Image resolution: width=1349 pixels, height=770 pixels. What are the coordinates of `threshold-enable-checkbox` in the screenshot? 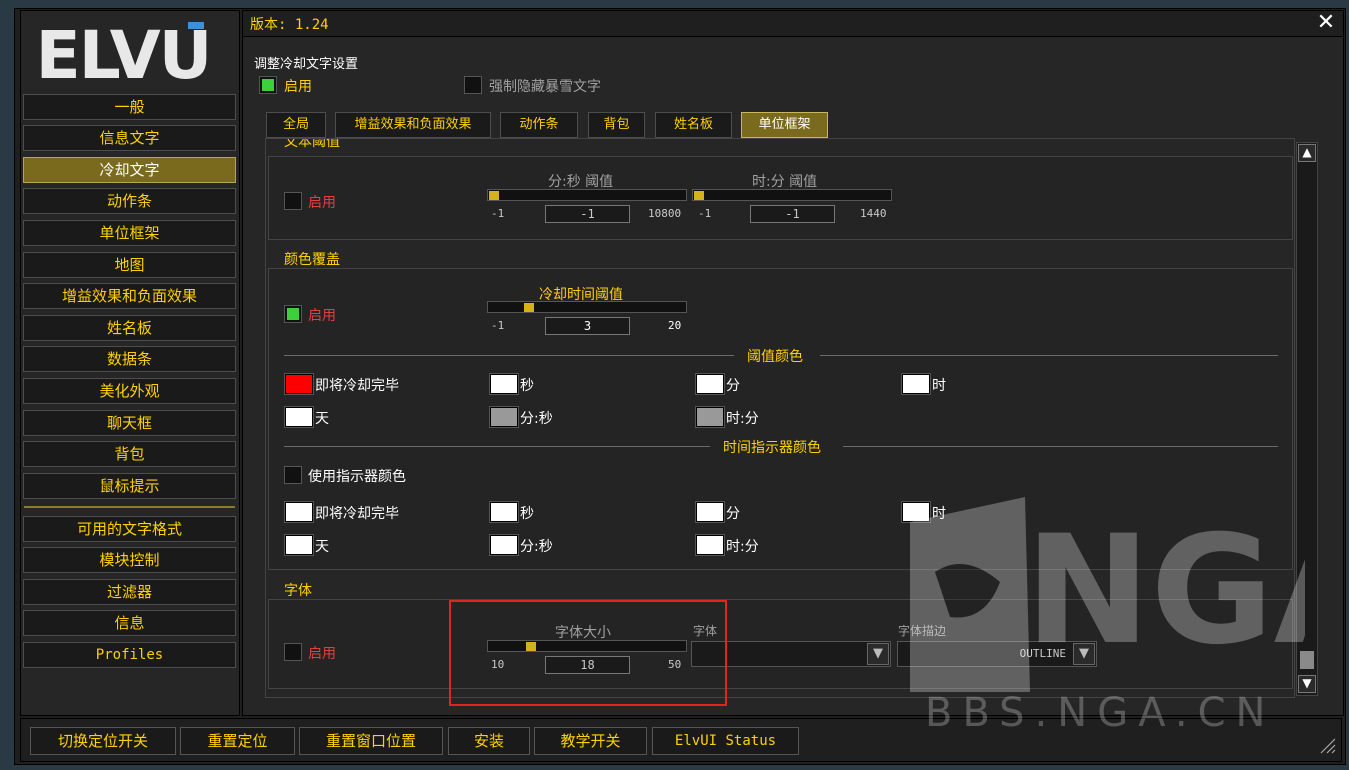 It's located at (293, 201).